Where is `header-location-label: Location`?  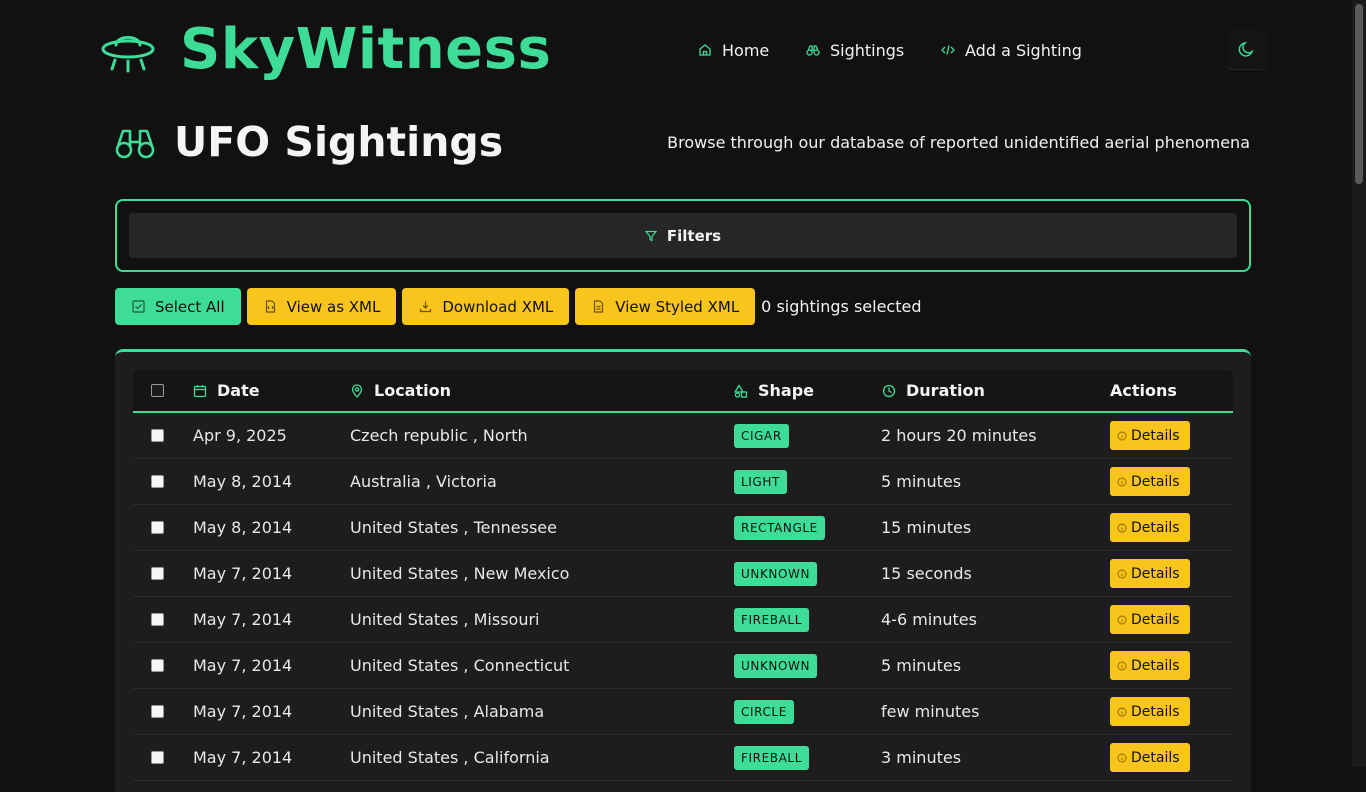 header-location-label: Location is located at coordinates (412, 390).